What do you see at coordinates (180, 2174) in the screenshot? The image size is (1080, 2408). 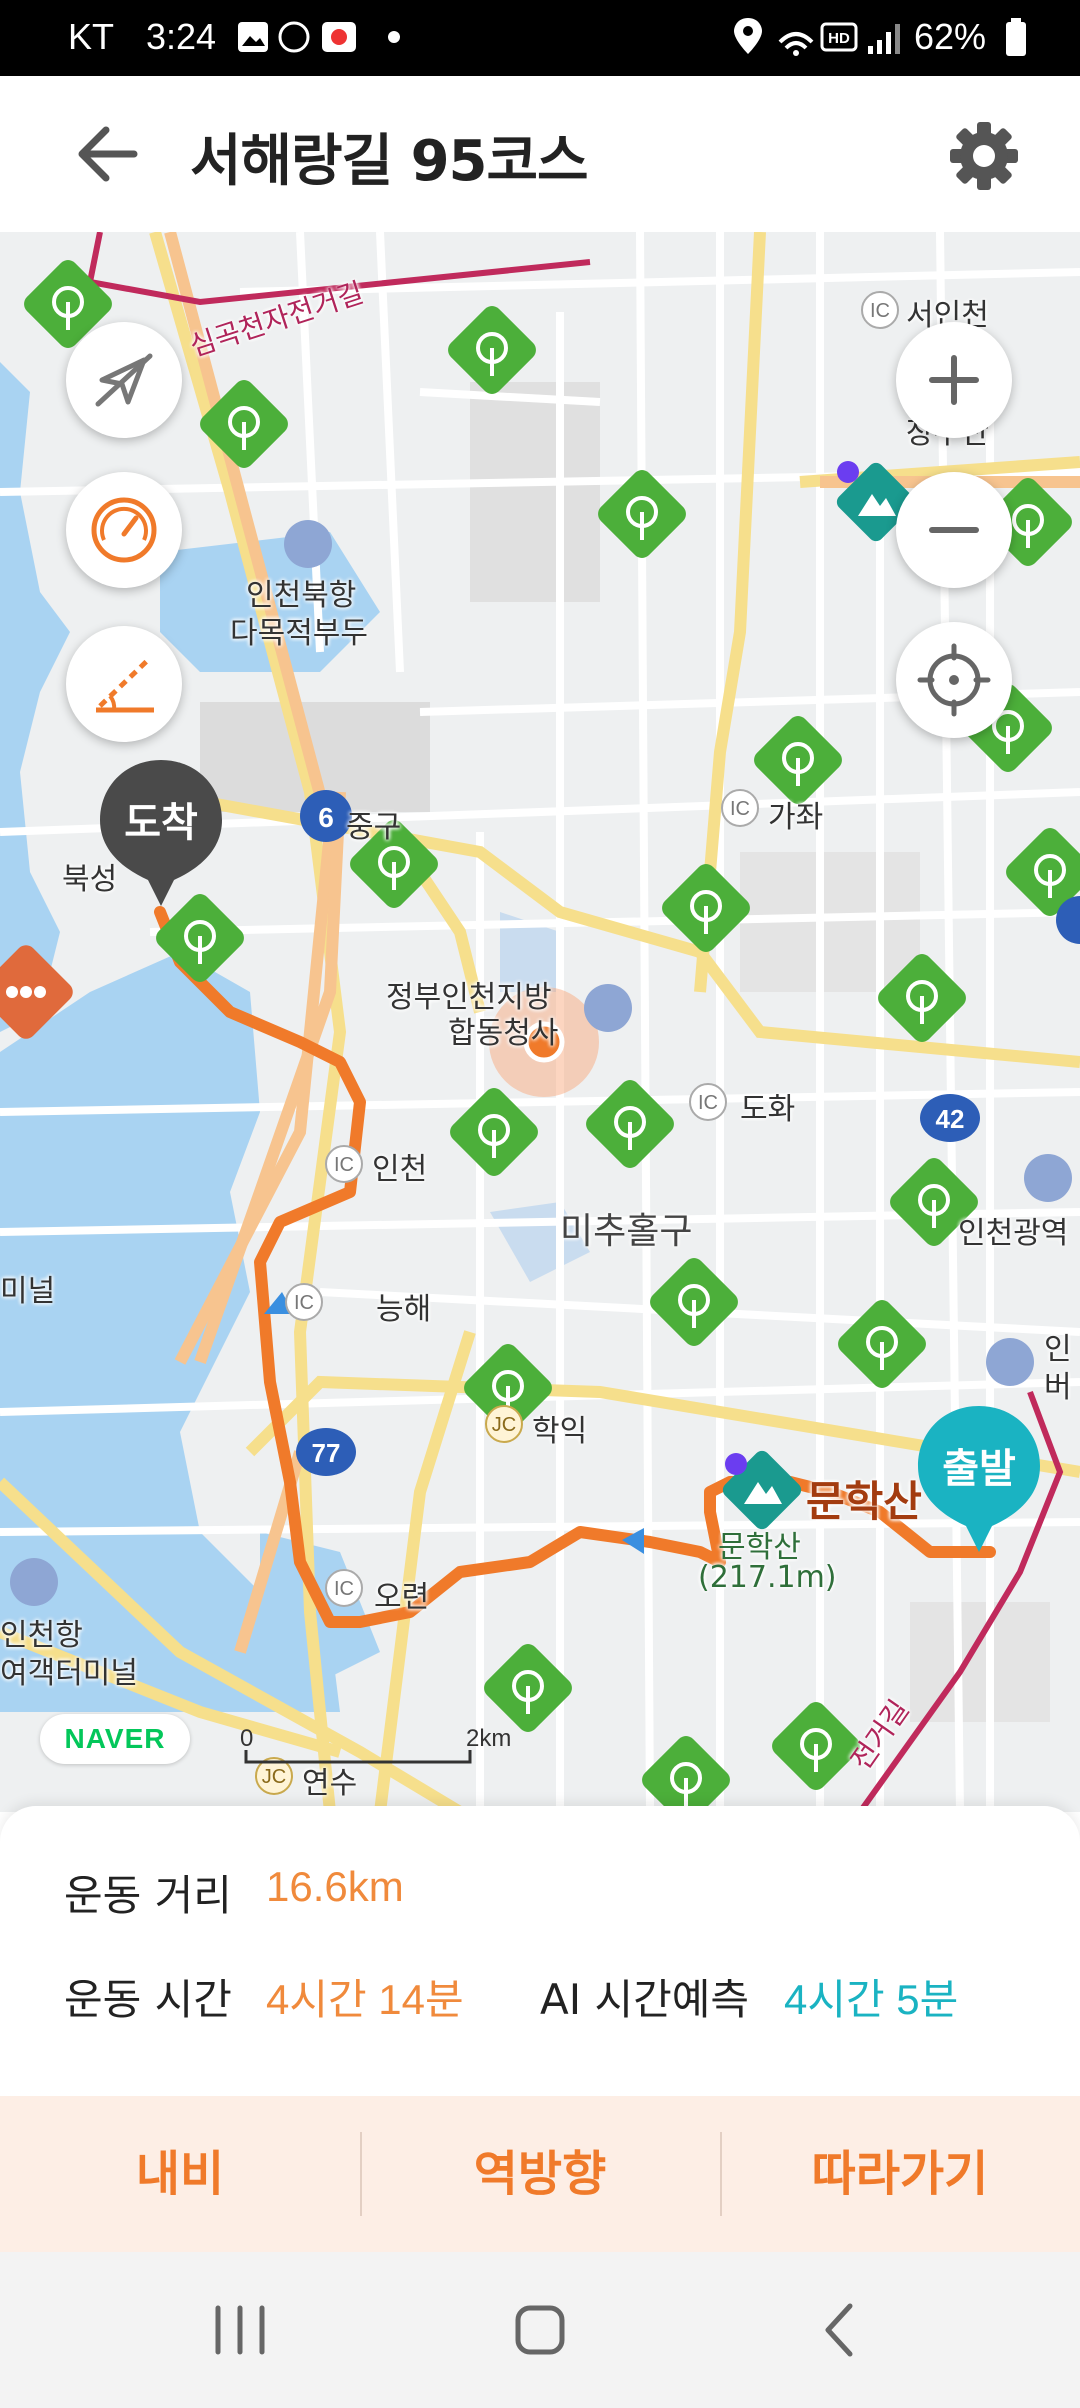 I see `navigate-button: 내비` at bounding box center [180, 2174].